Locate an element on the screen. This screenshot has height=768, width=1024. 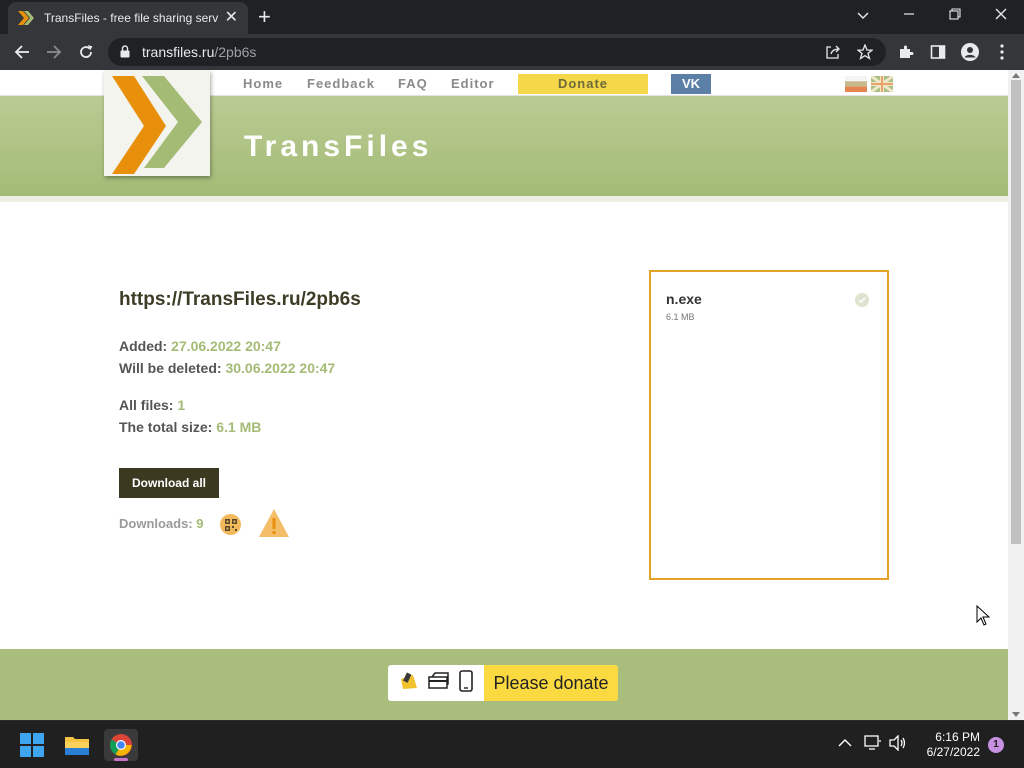
site-footer: Please donate is located at coordinates (504, 684).